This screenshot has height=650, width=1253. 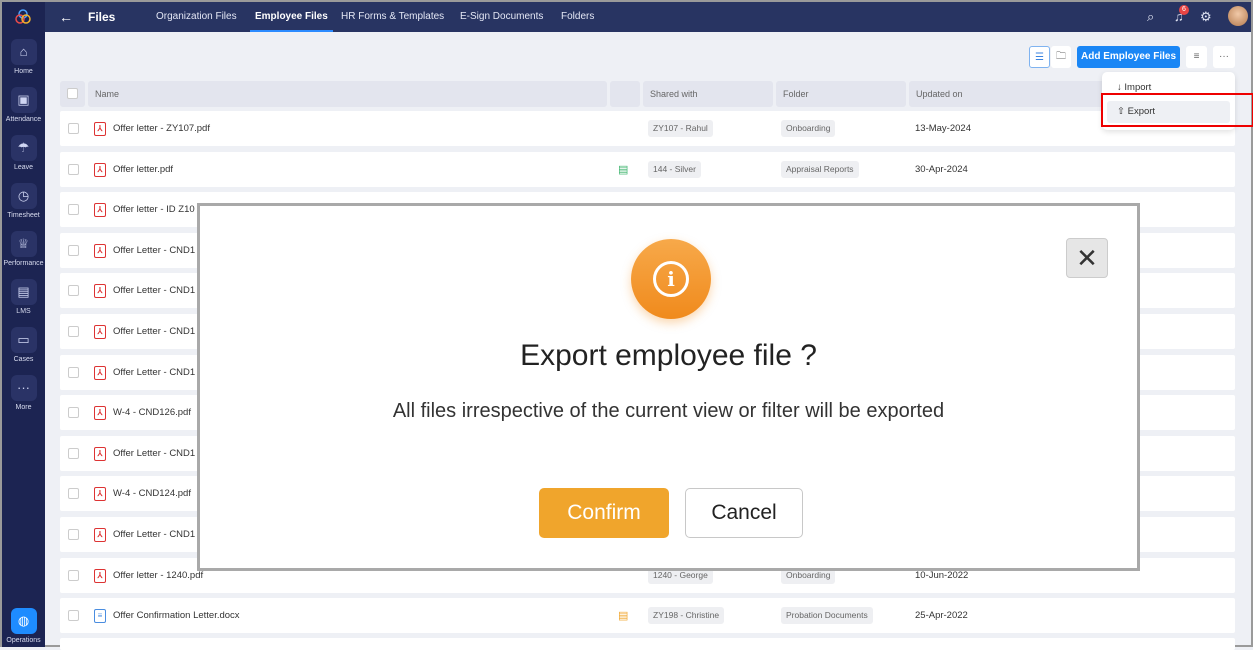 I want to click on list-view-icon: ☰, so click(x=1039, y=57).